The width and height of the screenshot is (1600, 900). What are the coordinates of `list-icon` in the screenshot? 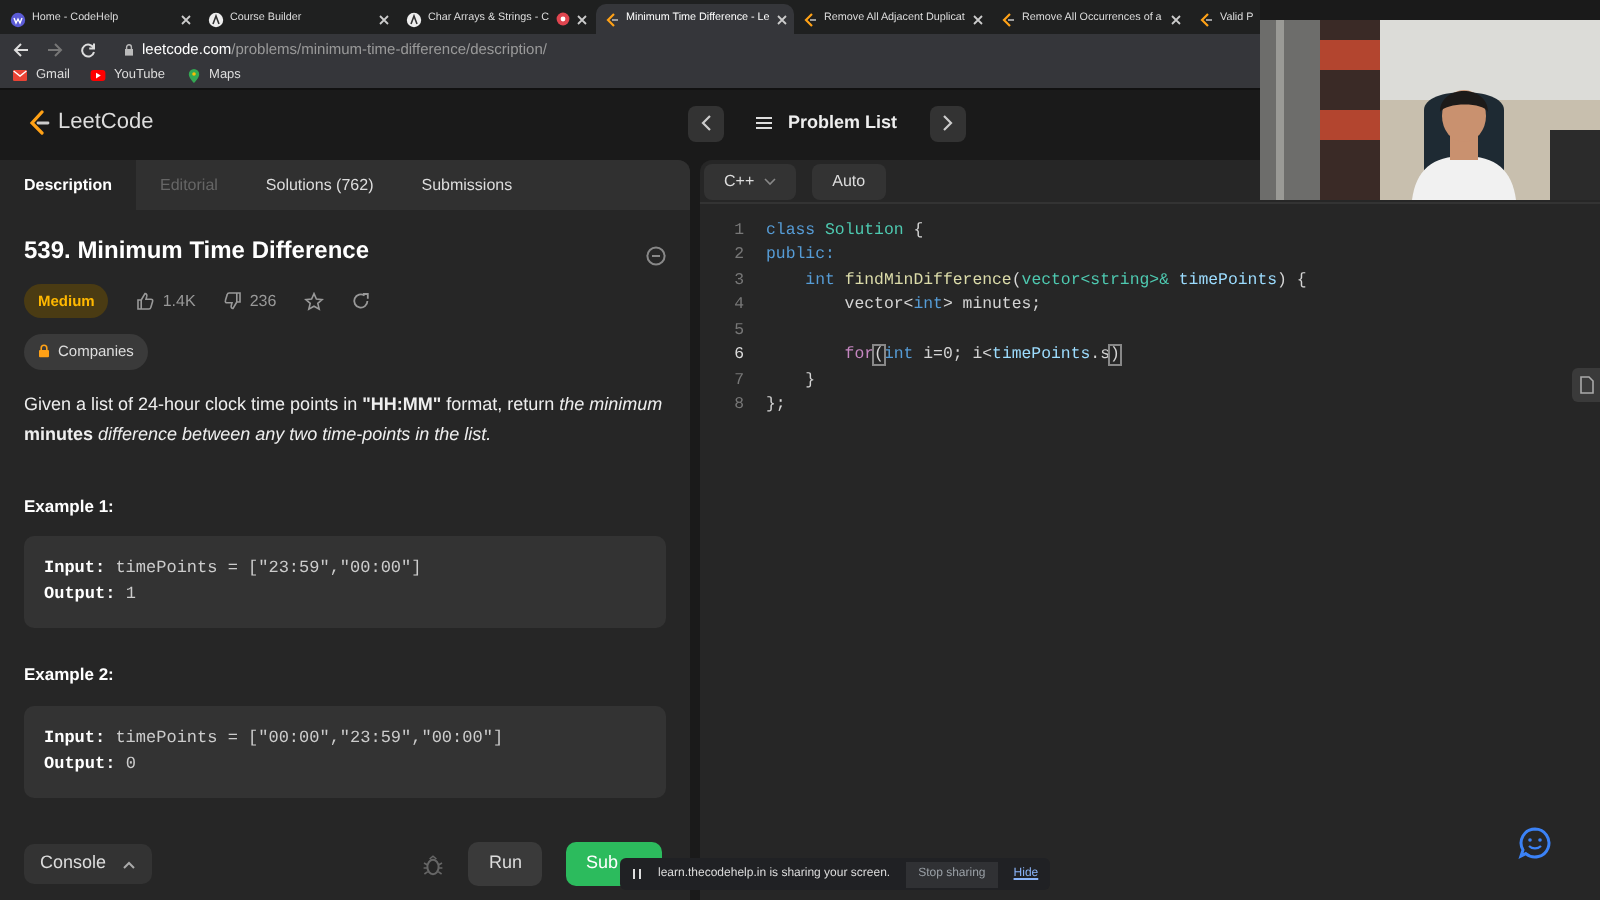 It's located at (764, 123).